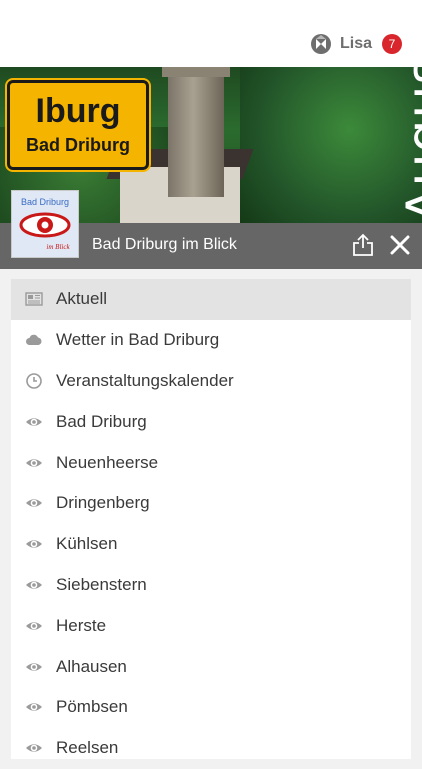  I want to click on menu-item: Wetter in Bad Driburg, so click(211, 340).